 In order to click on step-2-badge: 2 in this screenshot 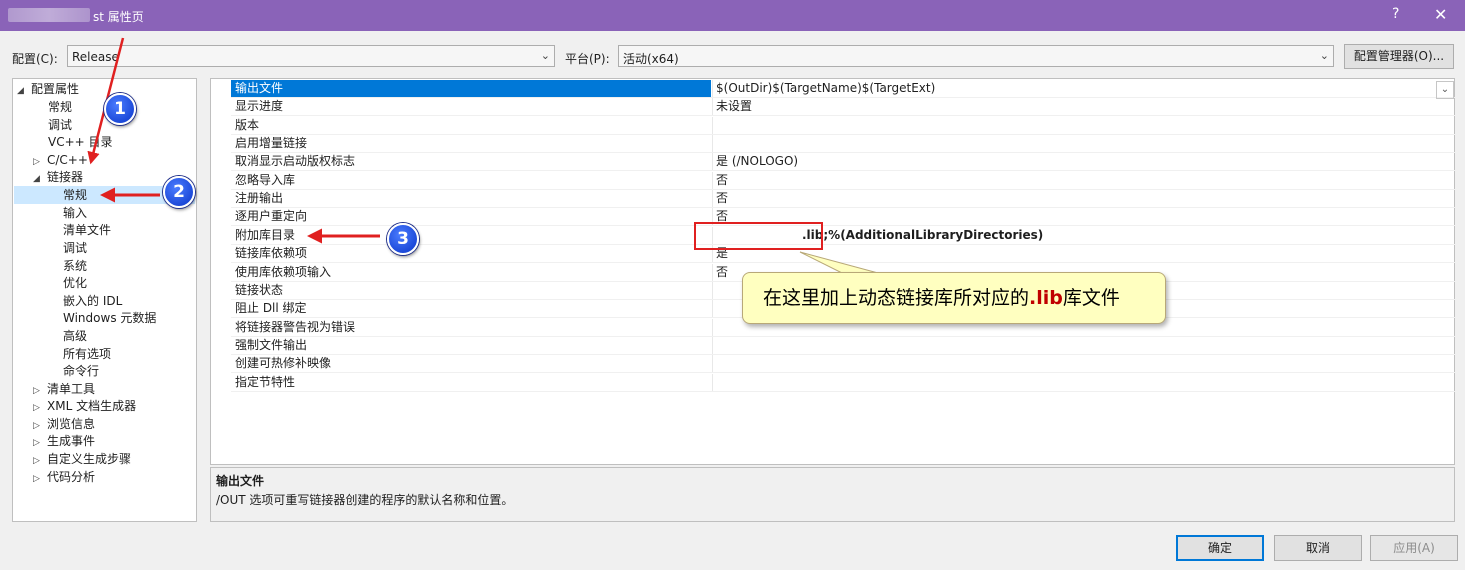, I will do `click(179, 192)`.